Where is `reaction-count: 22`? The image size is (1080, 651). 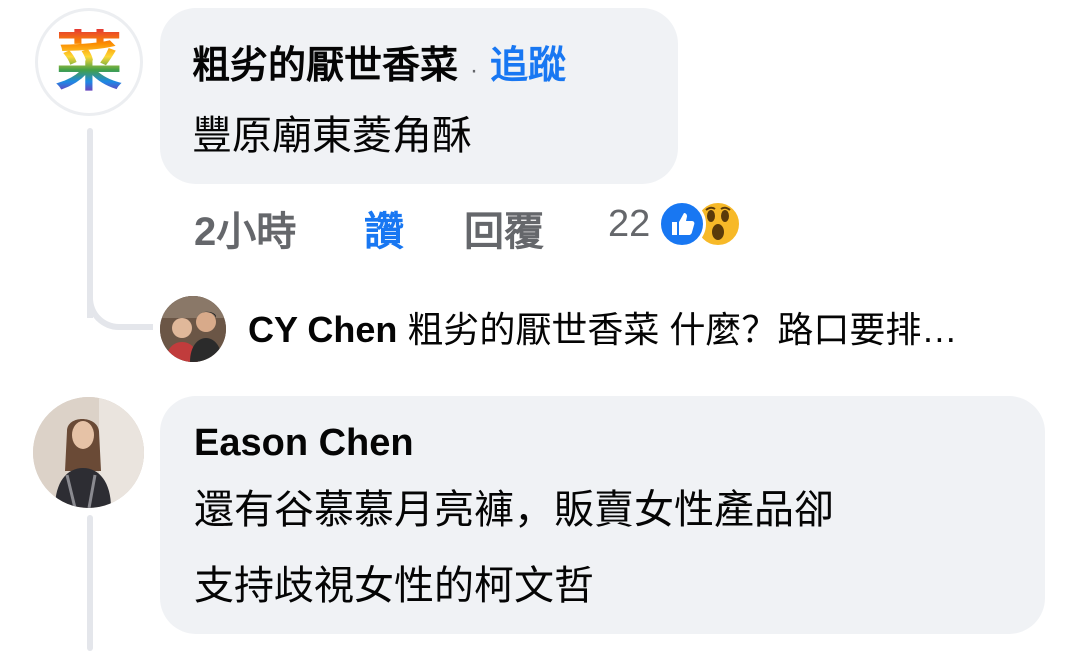
reaction-count: 22 is located at coordinates (629, 223).